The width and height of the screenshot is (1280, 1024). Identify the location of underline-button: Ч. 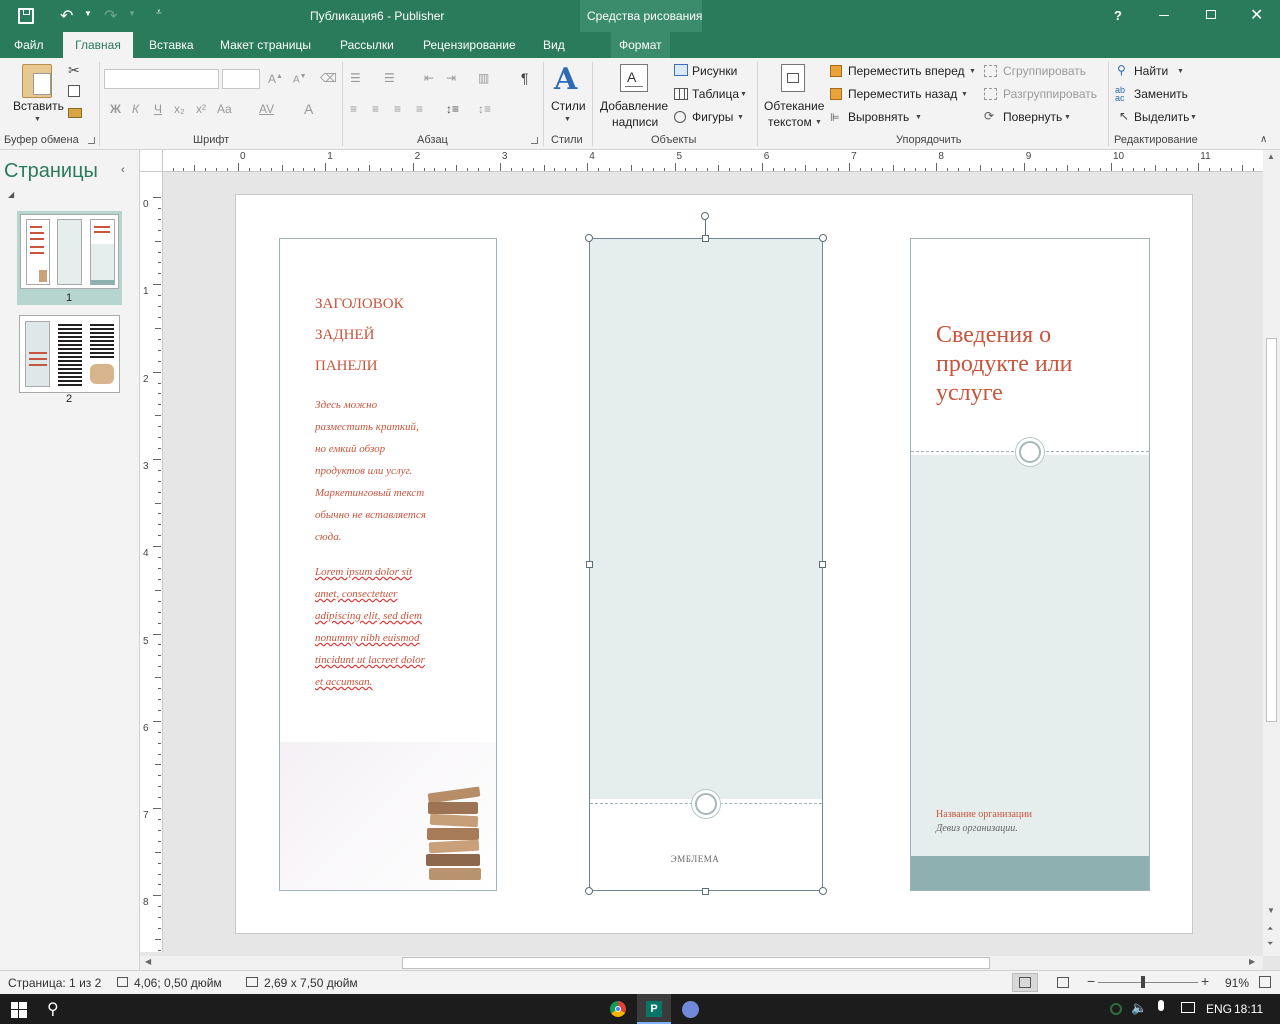
(158, 109).